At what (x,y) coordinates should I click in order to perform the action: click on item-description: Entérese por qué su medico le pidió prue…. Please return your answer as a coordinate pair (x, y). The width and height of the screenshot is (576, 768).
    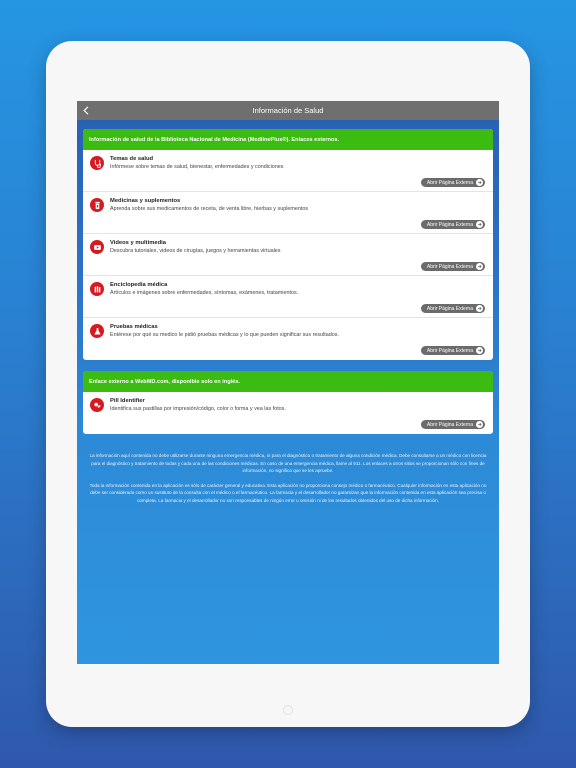
    Looking at the image, I should click on (224, 335).